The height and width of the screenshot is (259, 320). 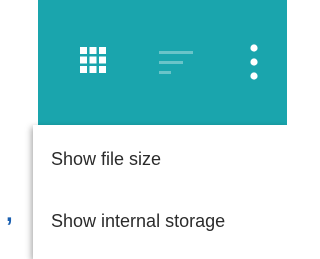 What do you see at coordinates (138, 221) in the screenshot?
I see `menu-item-label: Show internal storage` at bounding box center [138, 221].